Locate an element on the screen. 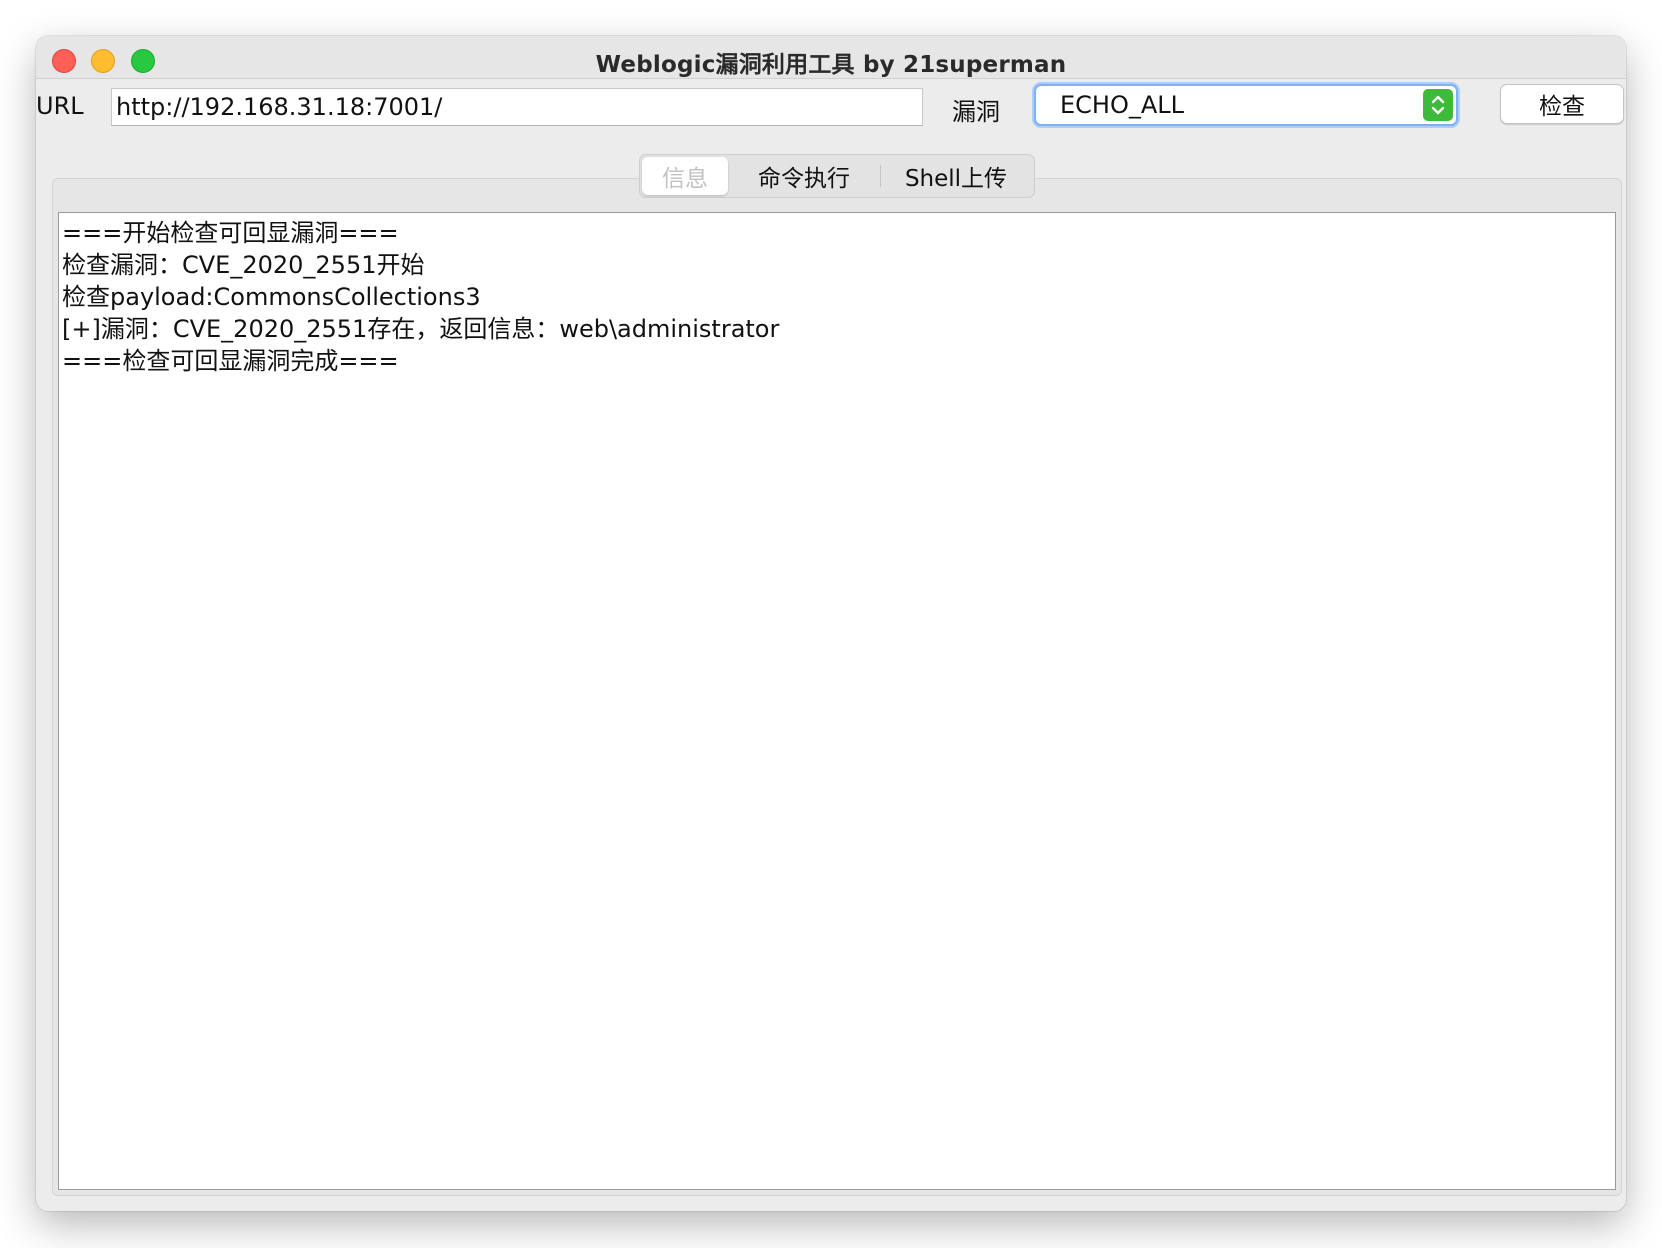 The image size is (1662, 1248). log-line: ===开始检查可回显漏洞=== is located at coordinates (230, 233).